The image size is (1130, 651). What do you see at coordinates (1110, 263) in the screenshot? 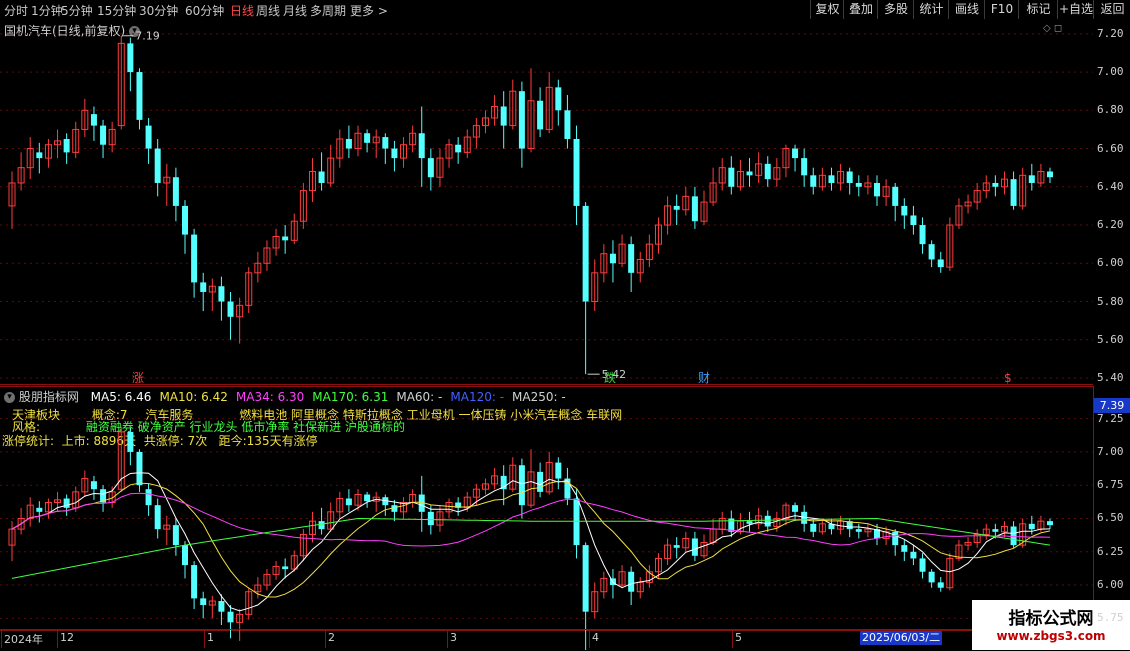
I see `main-y-tick-6: 6.00` at bounding box center [1110, 263].